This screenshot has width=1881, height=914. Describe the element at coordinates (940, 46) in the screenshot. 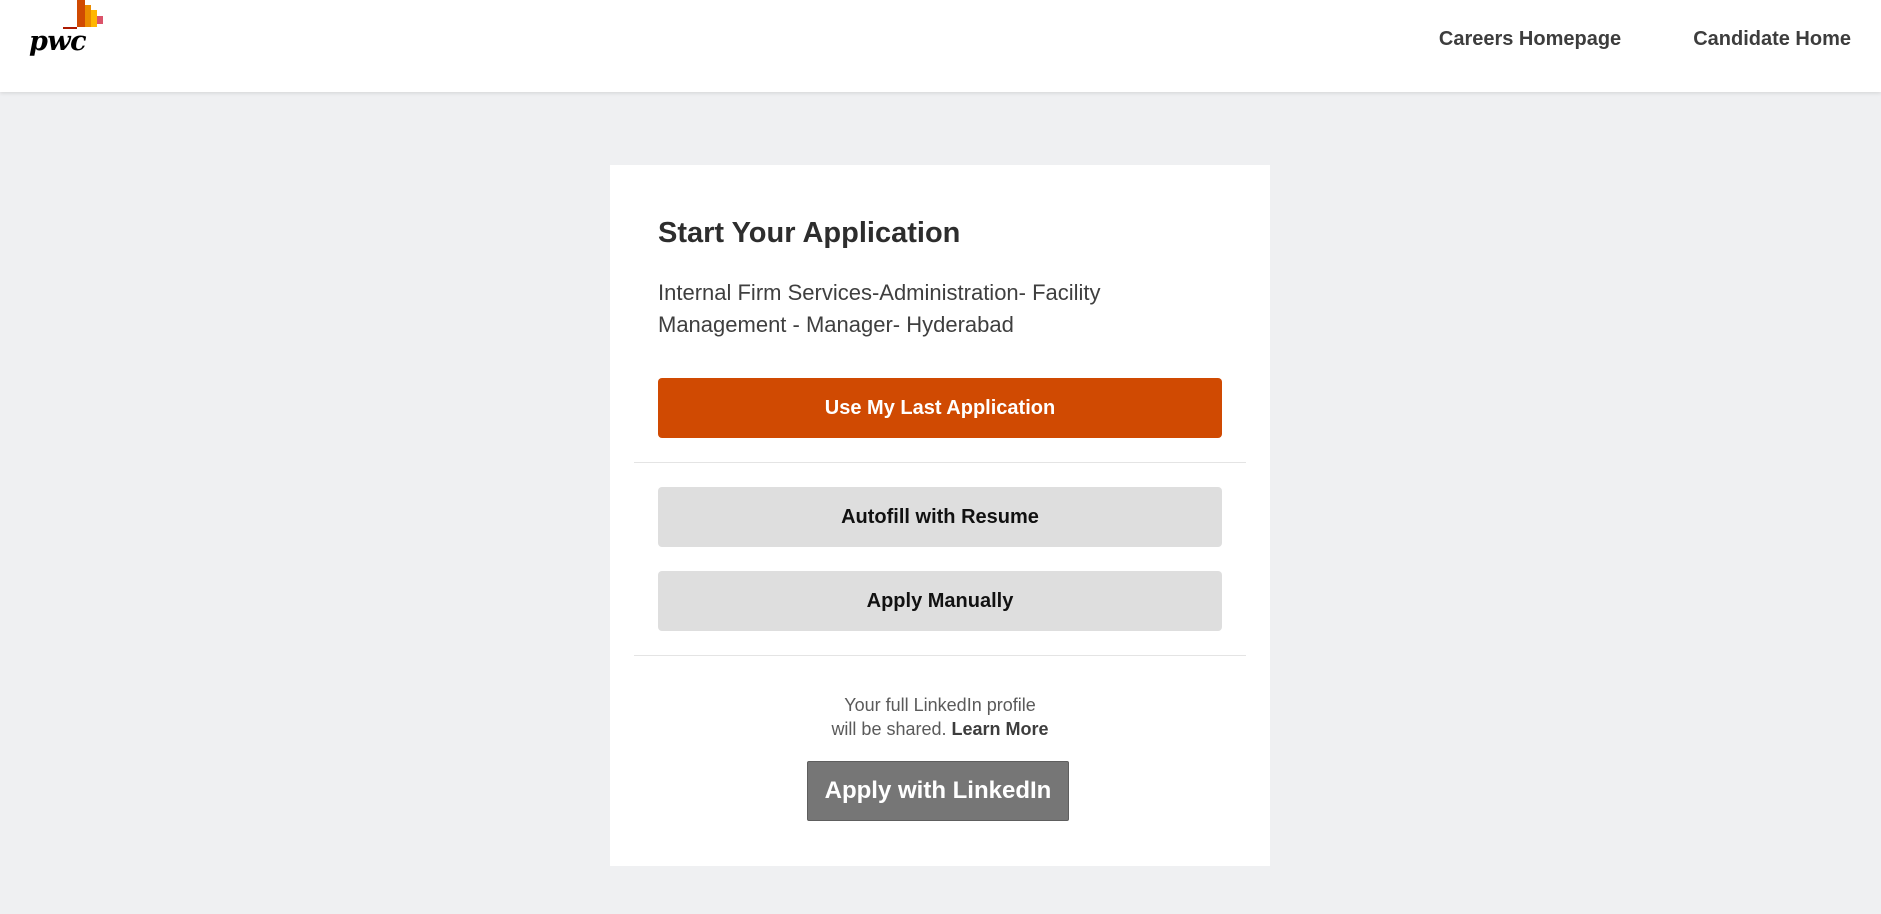

I see `top-header: pwc Careers Homepage Candidate Home` at that location.